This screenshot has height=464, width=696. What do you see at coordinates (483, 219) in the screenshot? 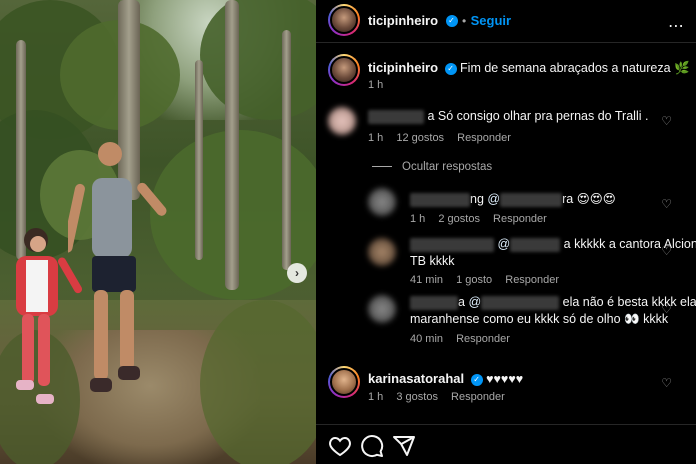
I see `reply-meta: 1 h 2 gostos Responder` at bounding box center [483, 219].